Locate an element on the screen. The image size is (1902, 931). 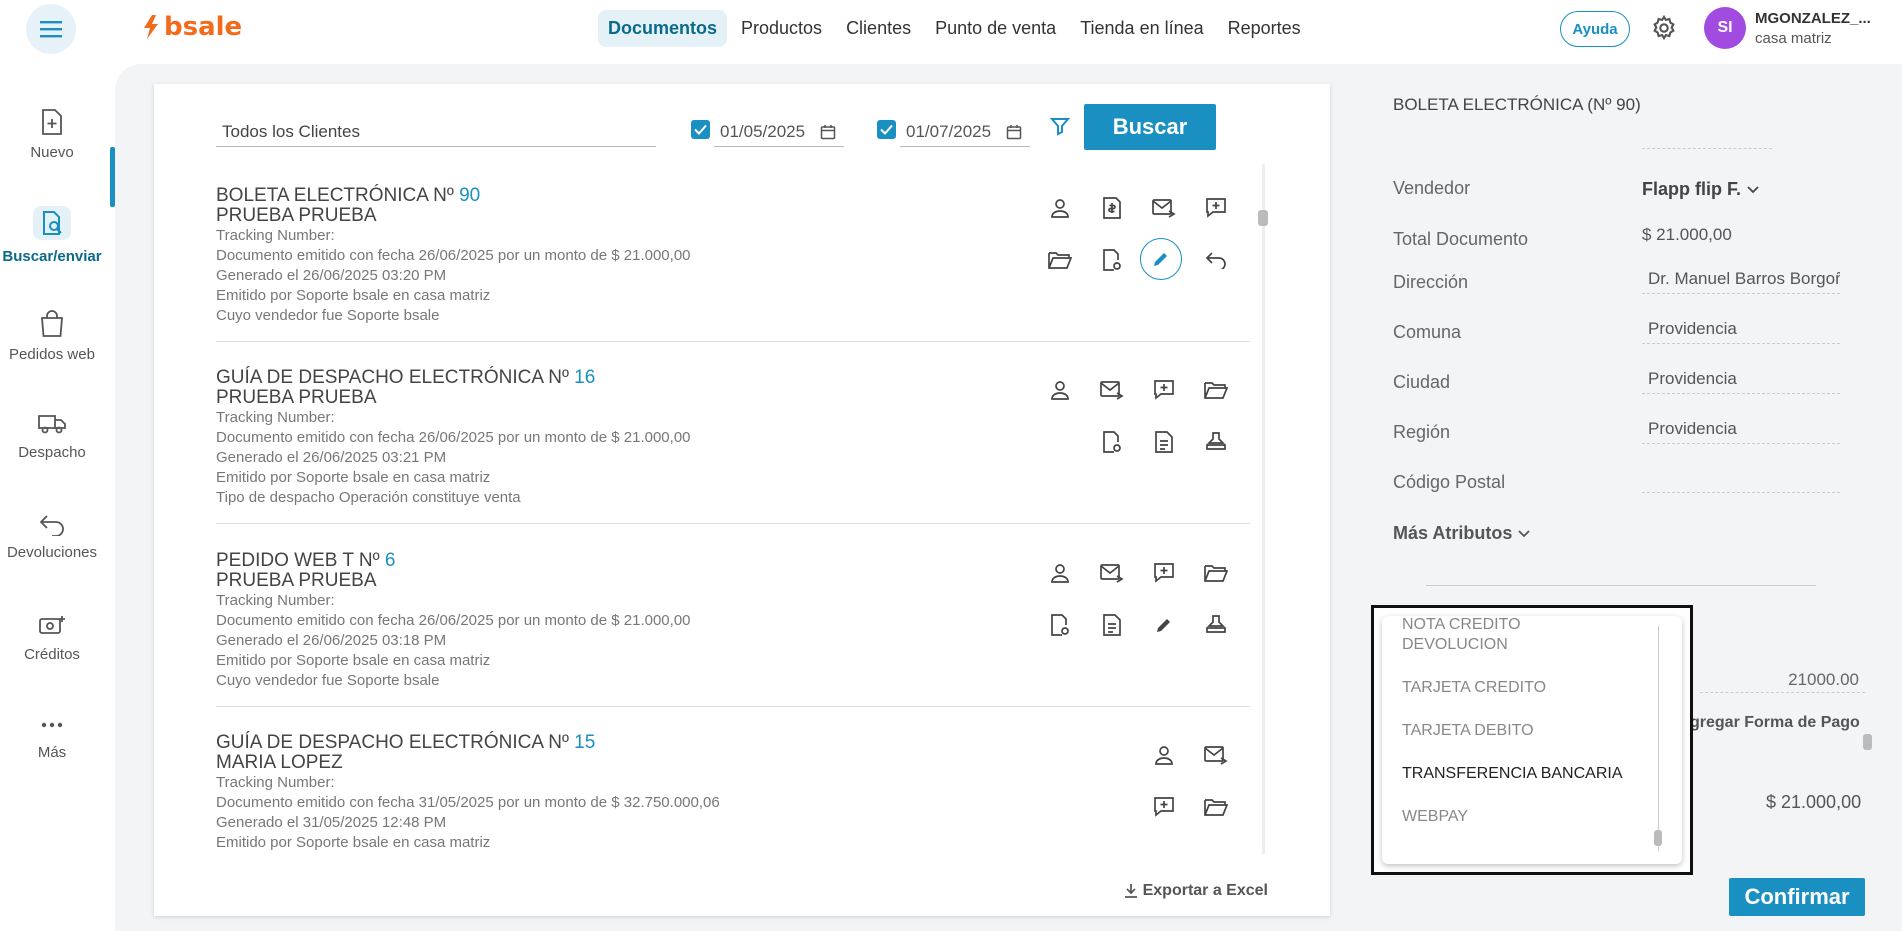
total-documento-label: Total Documento is located at coordinates (1461, 239).